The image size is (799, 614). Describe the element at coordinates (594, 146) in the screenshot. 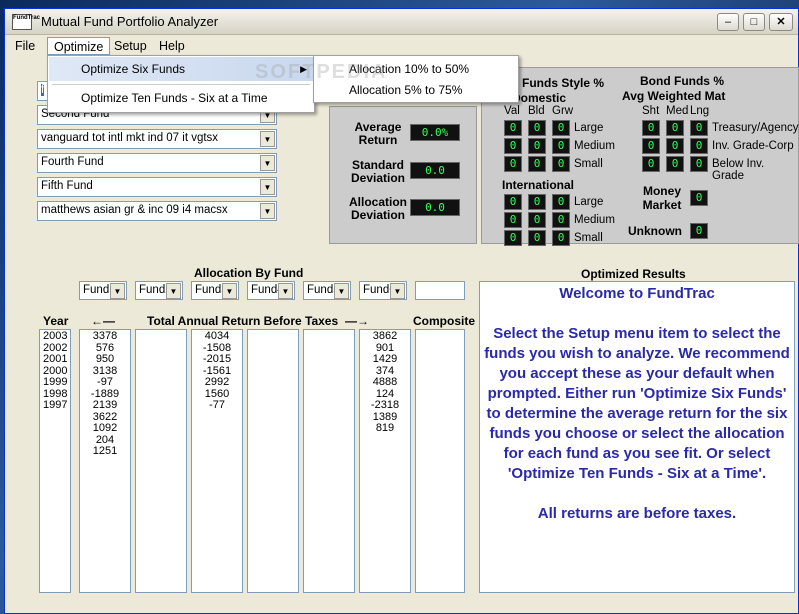

I see `dom-row-medium: Medium` at that location.